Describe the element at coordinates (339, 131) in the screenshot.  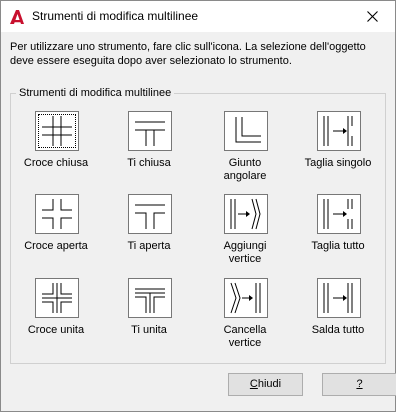
I see `cut-single-icon` at that location.